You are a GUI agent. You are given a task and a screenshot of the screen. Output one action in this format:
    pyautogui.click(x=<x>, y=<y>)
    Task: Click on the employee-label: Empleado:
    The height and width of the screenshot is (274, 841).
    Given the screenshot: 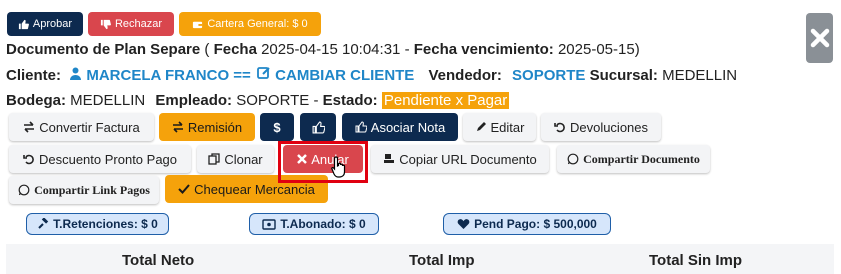 What is the action you would take?
    pyautogui.click(x=194, y=100)
    